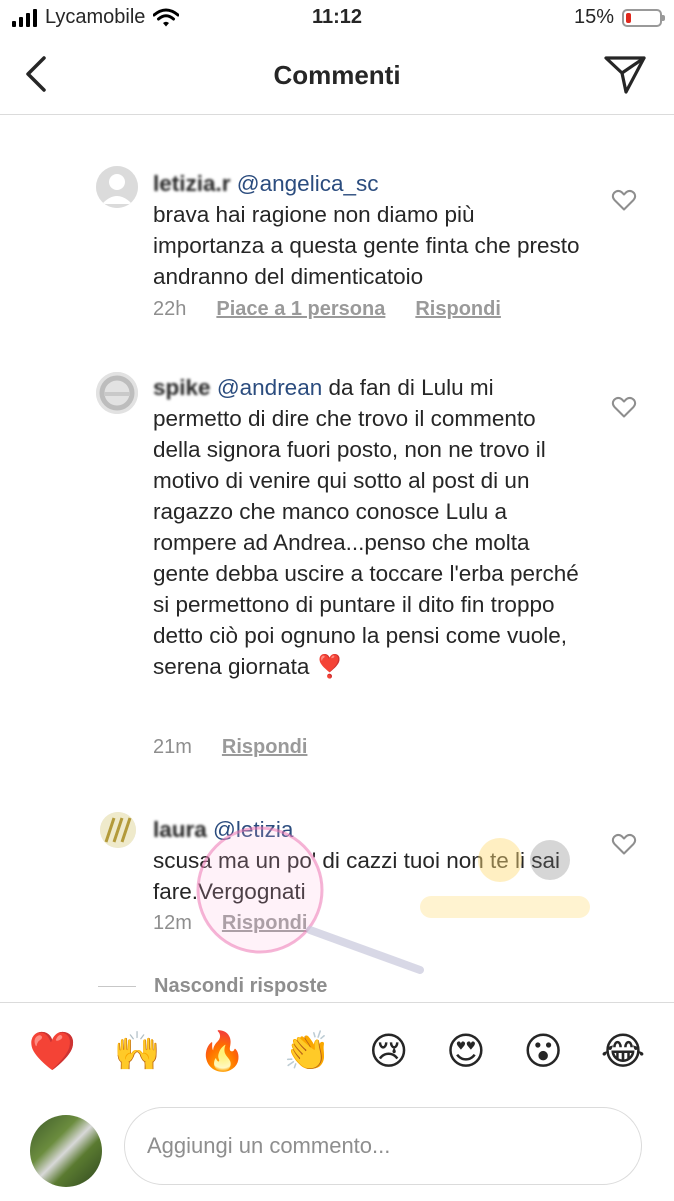 Image resolution: width=674 pixels, height=1201 pixels. I want to click on comment-meta: 12m Rispondi, so click(230, 923).